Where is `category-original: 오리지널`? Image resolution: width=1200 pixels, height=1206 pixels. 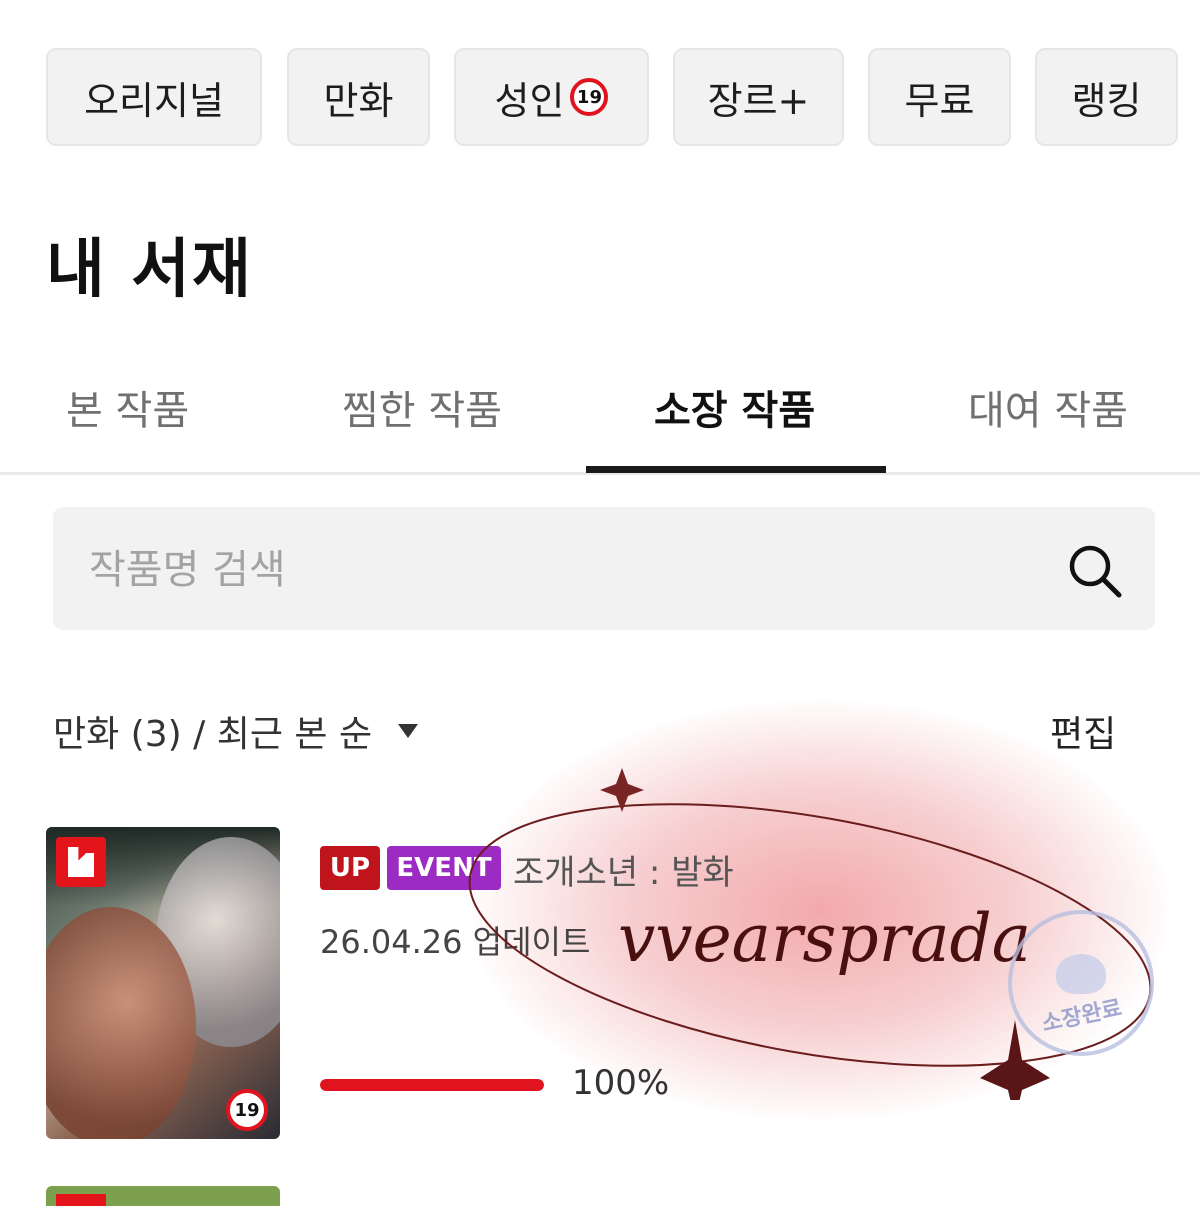
category-original: 오리지널 is located at coordinates (154, 97).